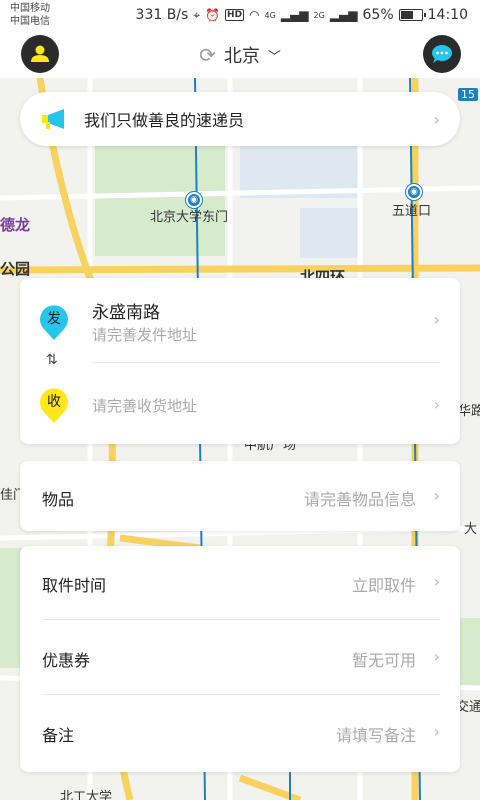  I want to click on receiver-address-hint: 请完善收货地址, so click(145, 406).